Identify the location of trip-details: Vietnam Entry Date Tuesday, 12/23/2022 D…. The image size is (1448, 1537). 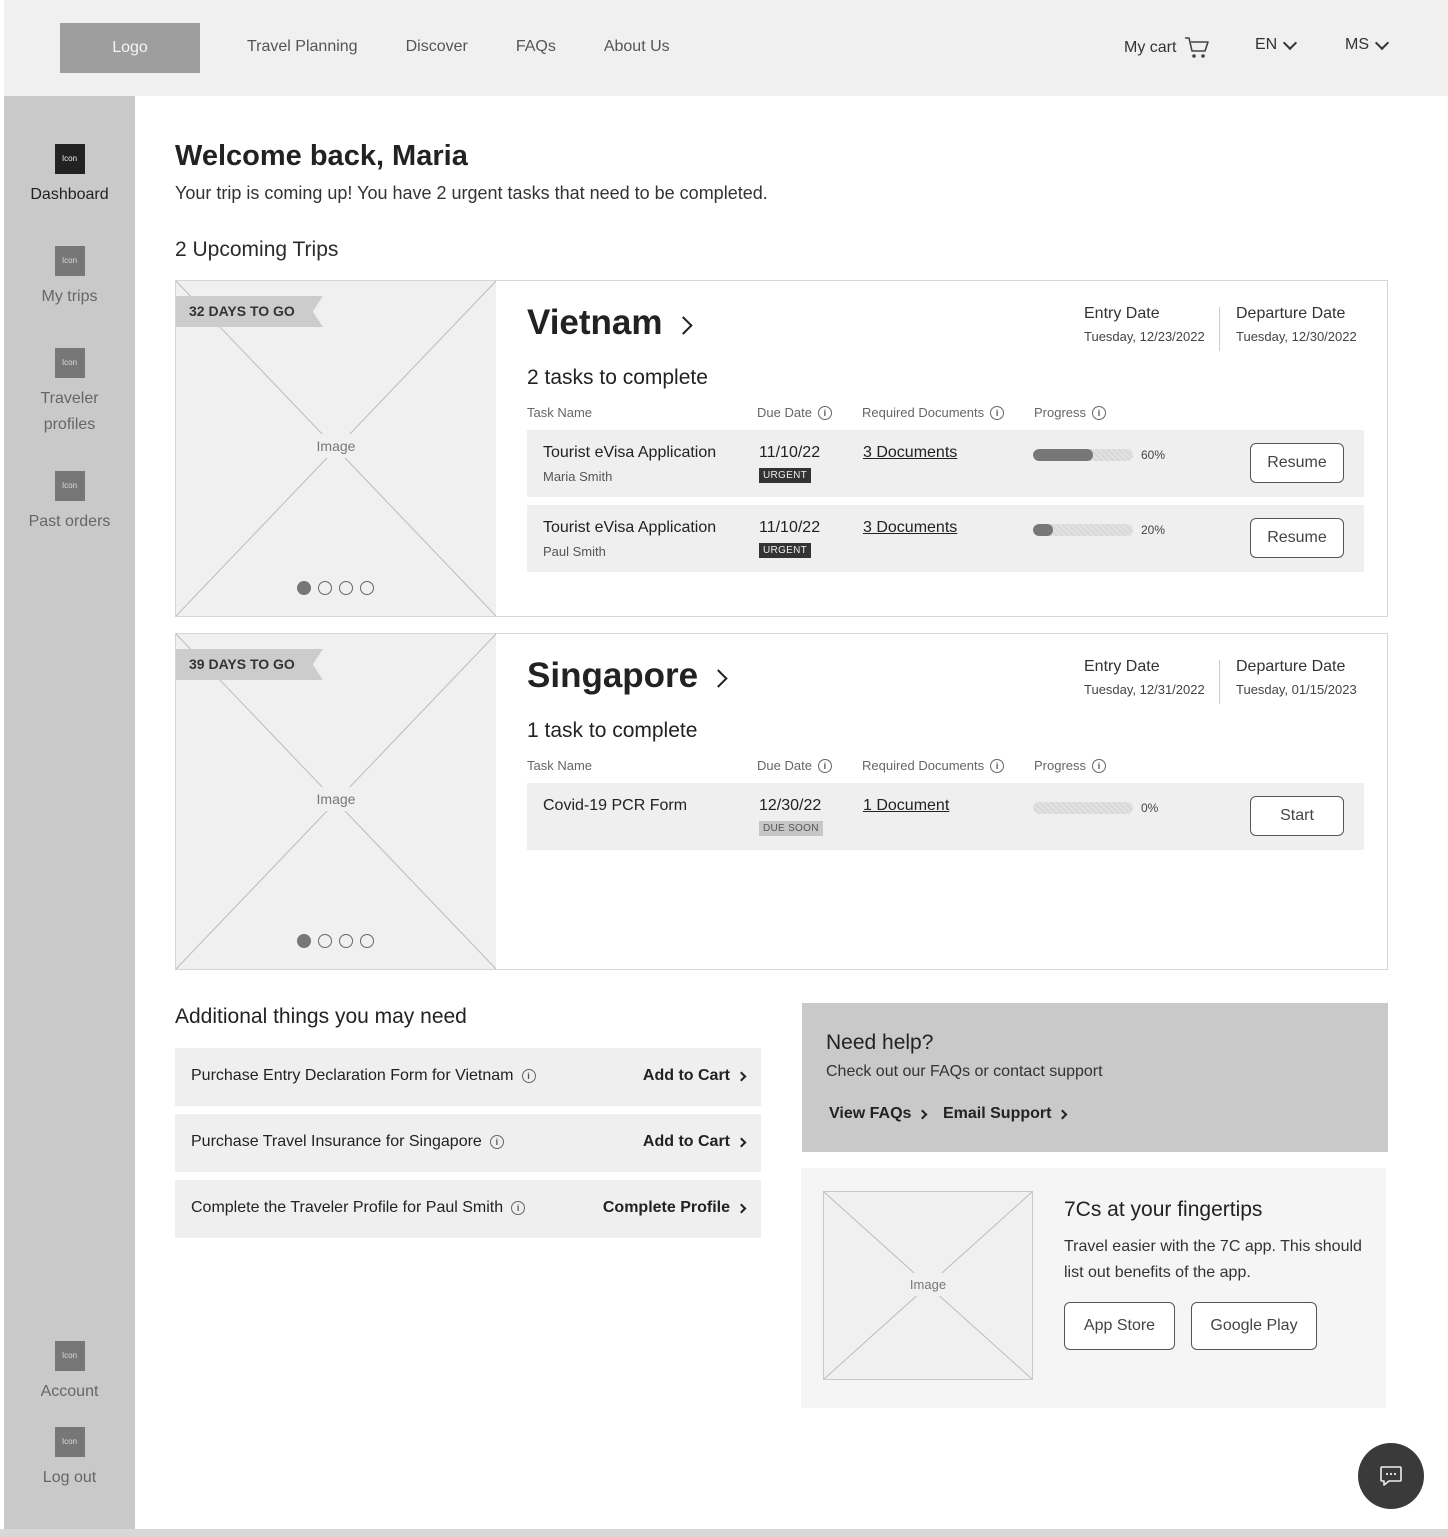
(957, 448).